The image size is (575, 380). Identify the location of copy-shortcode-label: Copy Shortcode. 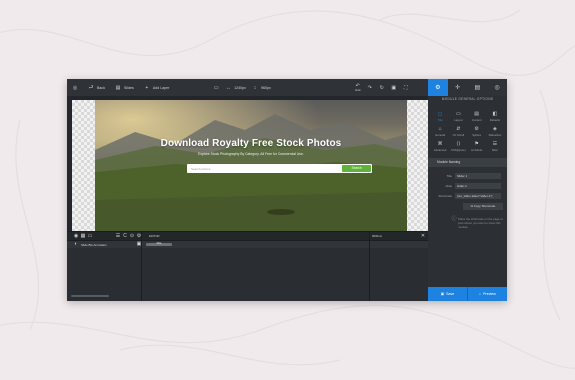
(484, 206).